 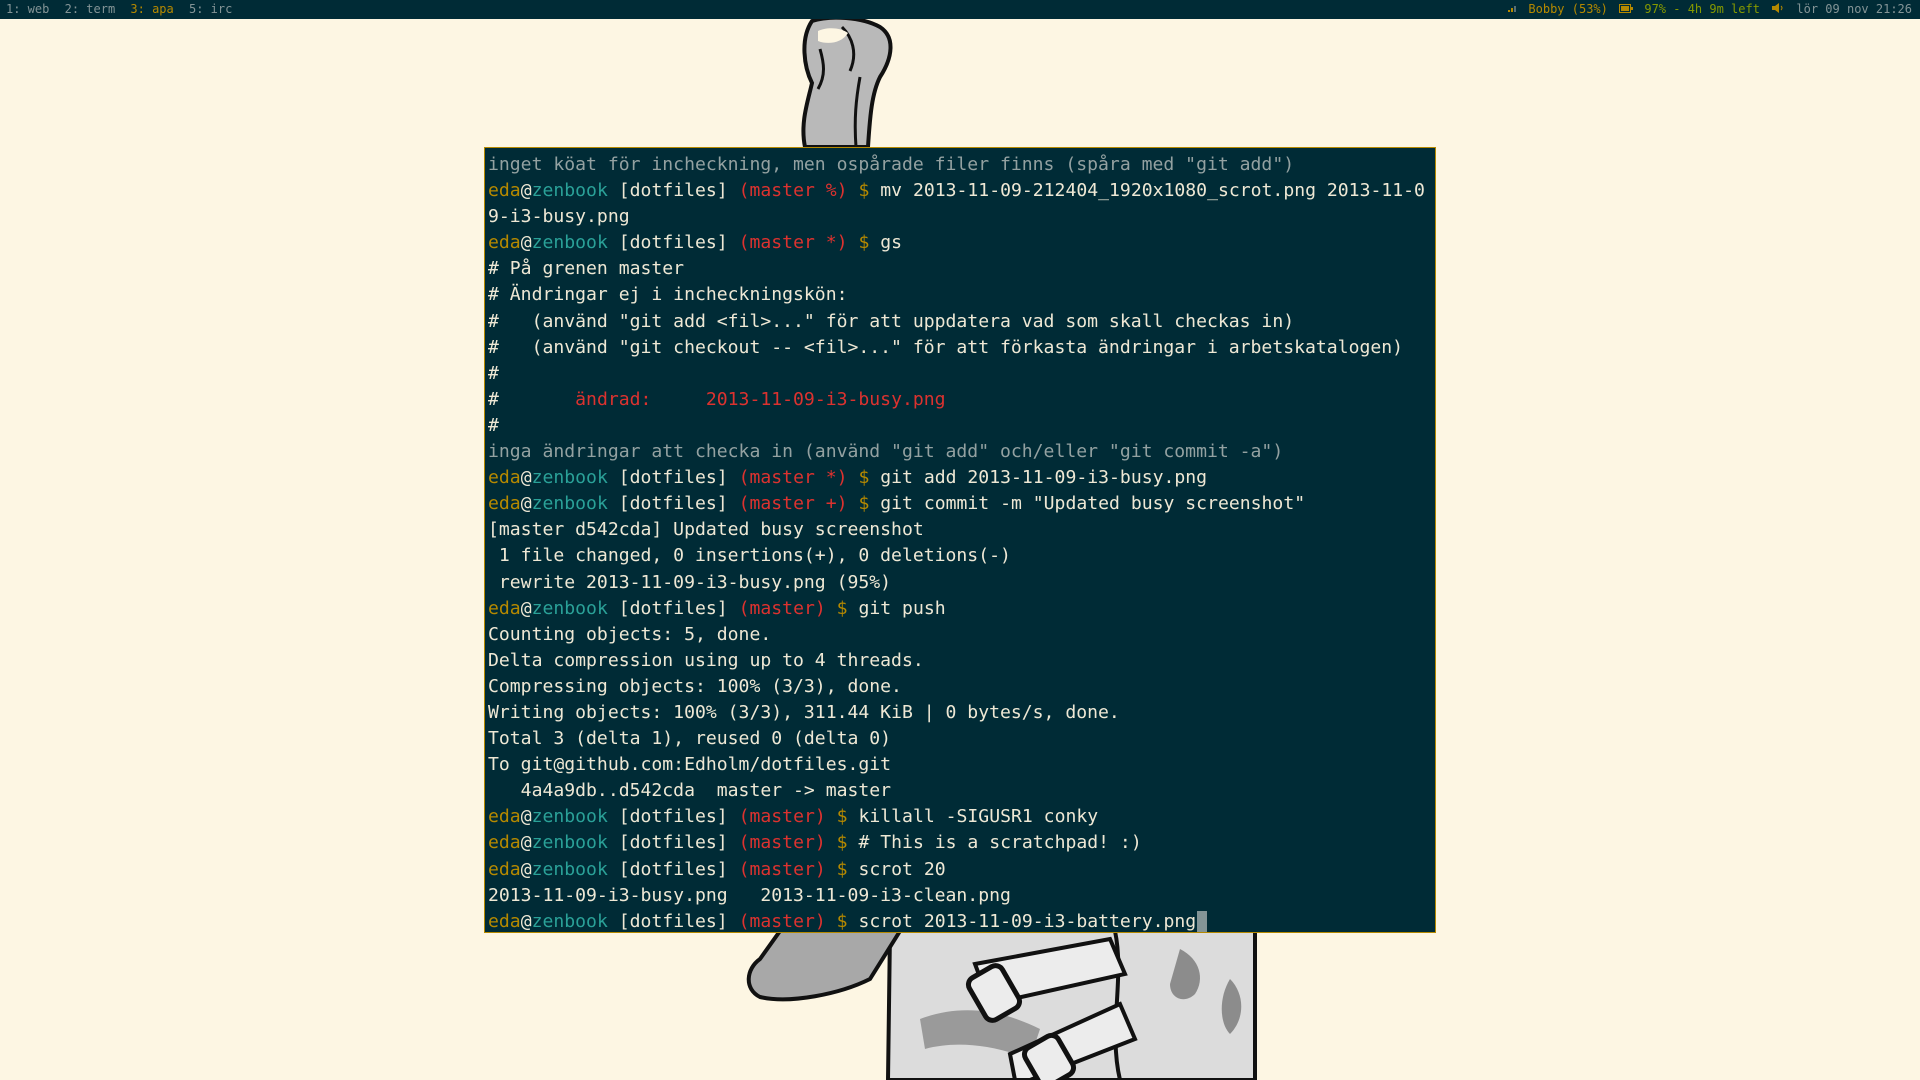 I want to click on output-text: # Ändringar ej i incheckningskön:, so click(x=668, y=295).